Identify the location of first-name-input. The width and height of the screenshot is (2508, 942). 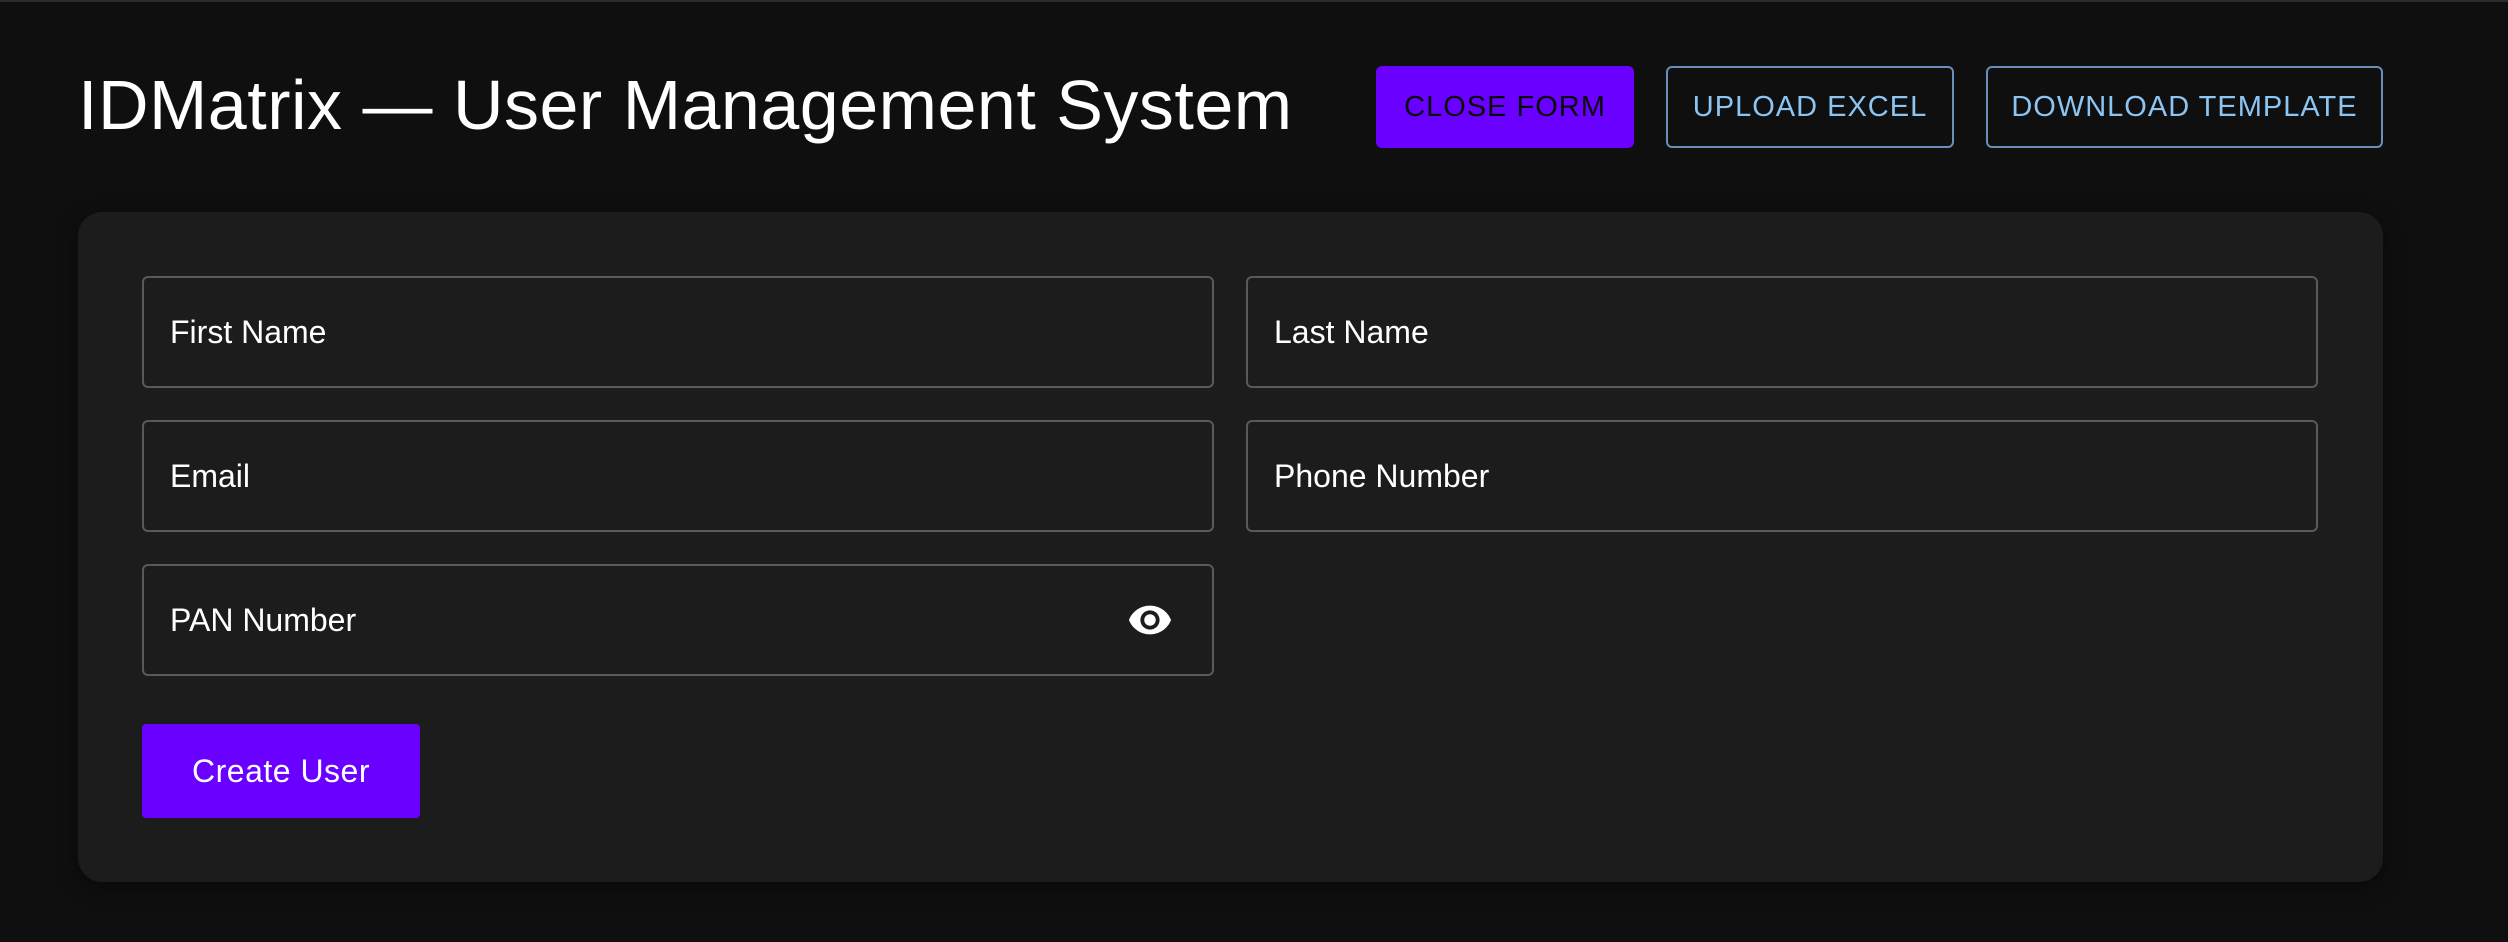
(678, 332).